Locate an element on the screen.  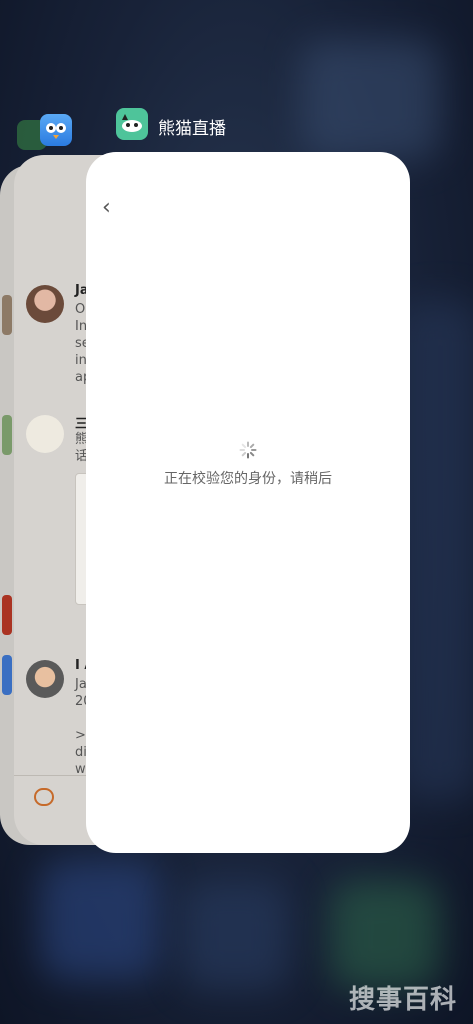
speech-bubble-icon is located at coordinates (44, 797).